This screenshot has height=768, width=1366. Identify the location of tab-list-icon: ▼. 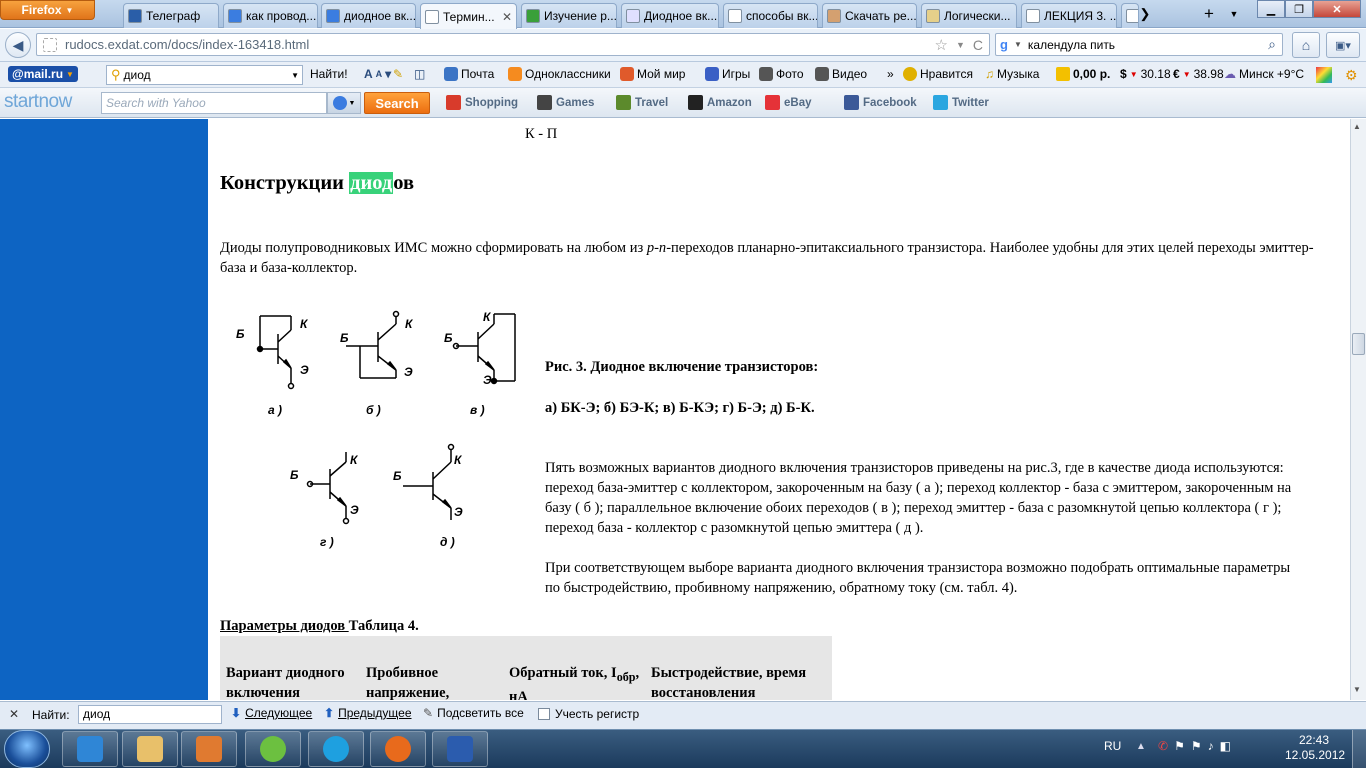
(1234, 14).